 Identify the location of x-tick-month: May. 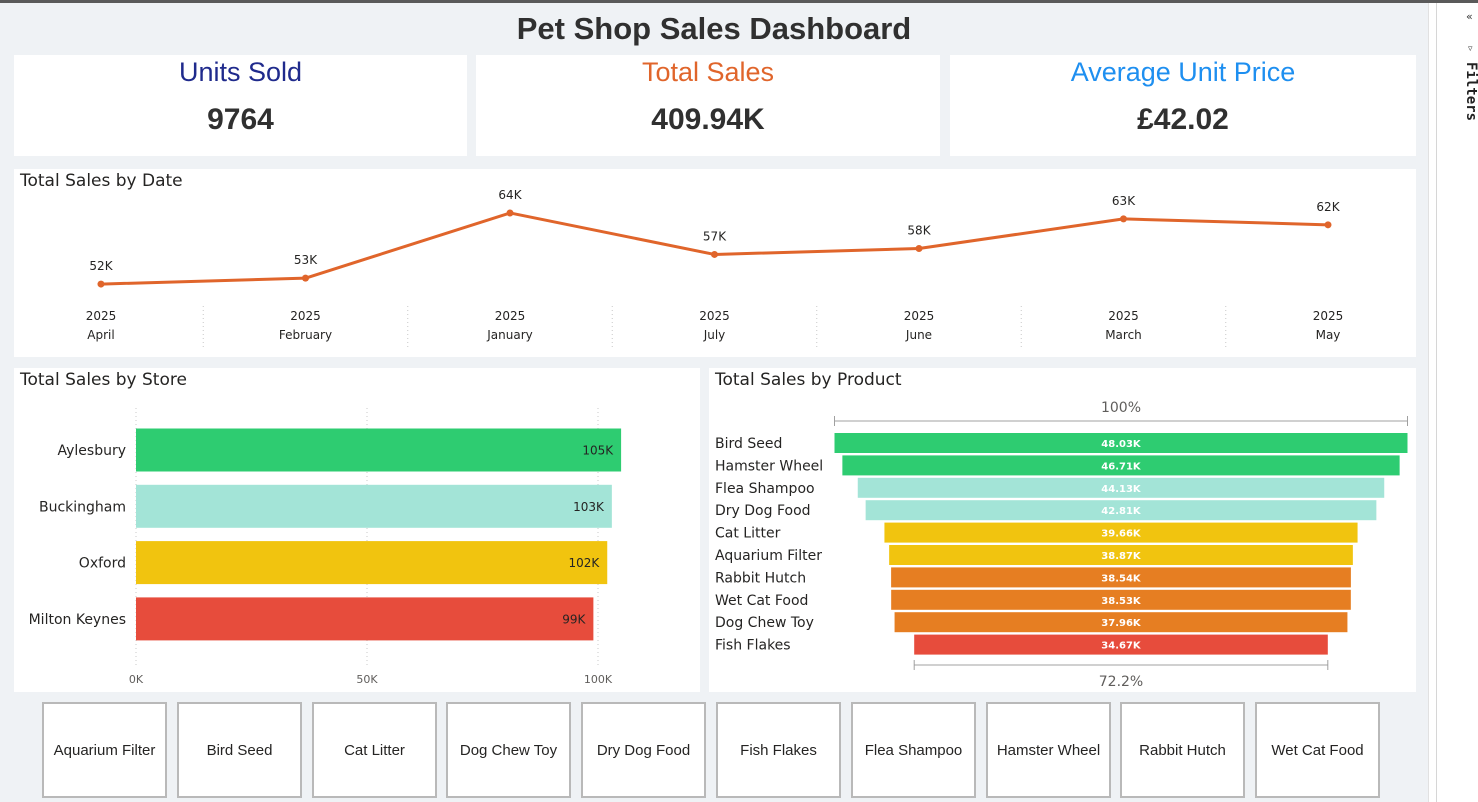
(1328, 335).